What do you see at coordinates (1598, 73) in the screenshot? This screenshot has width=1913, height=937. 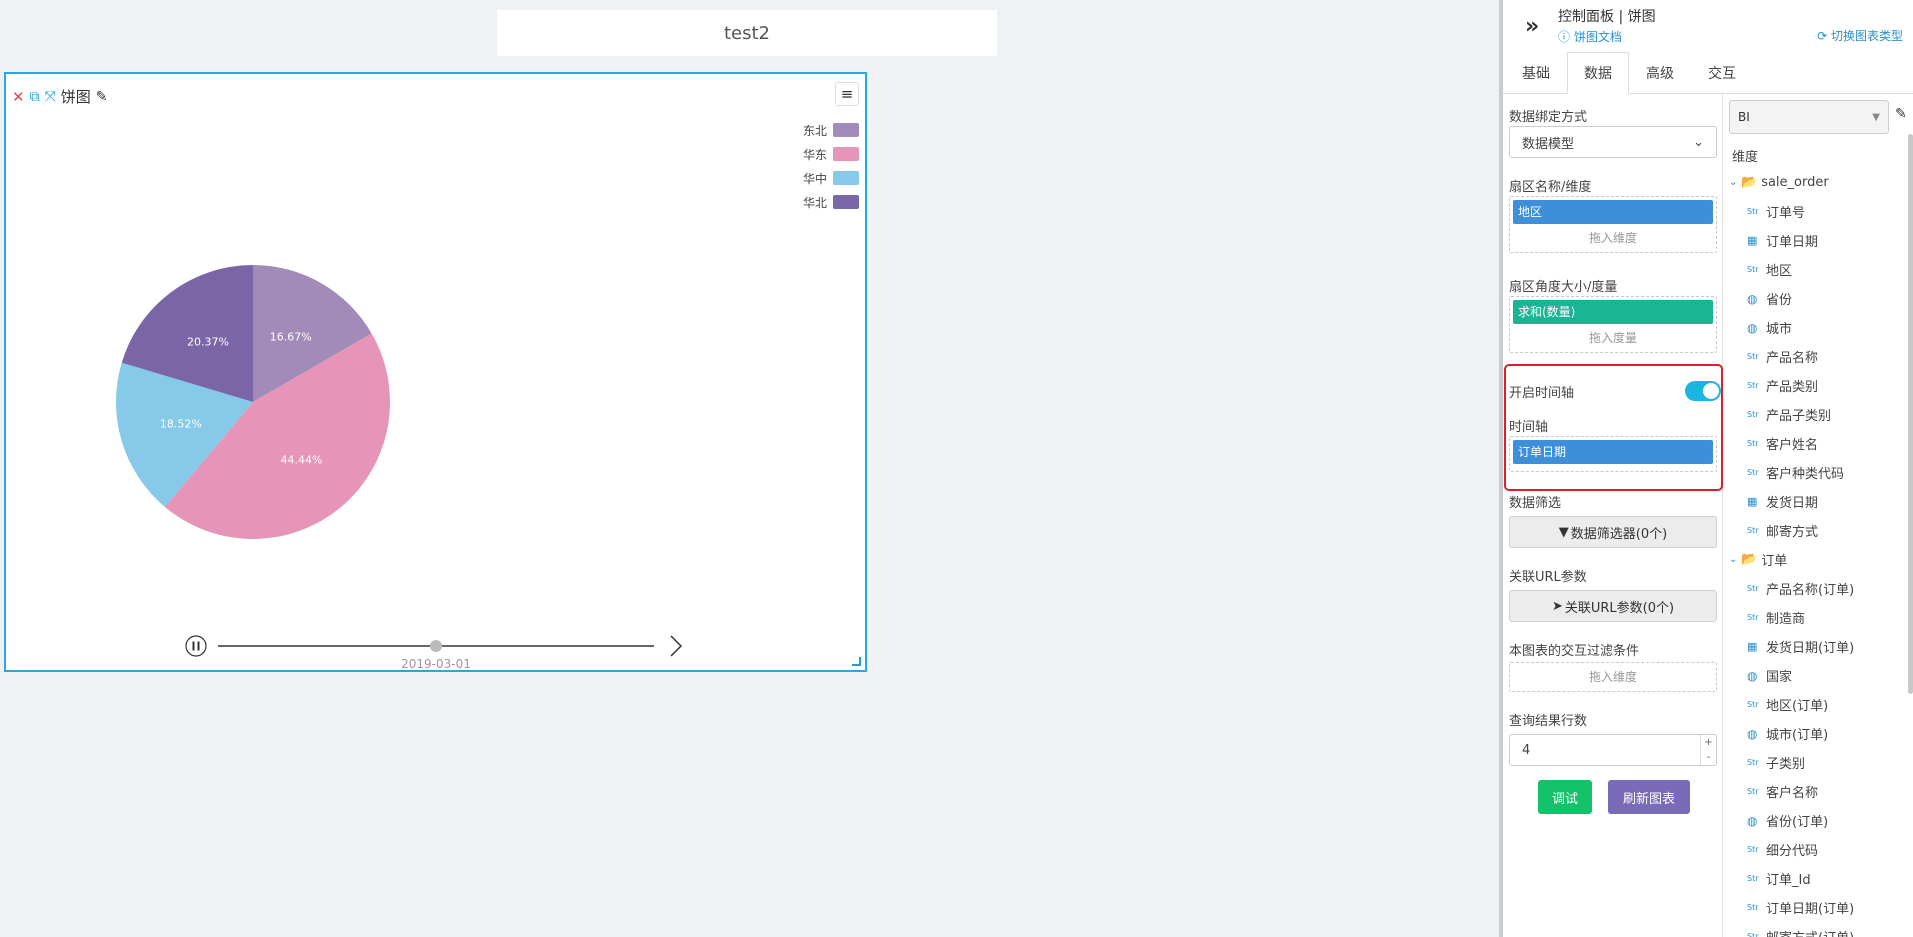 I see `tab-data: 数据` at bounding box center [1598, 73].